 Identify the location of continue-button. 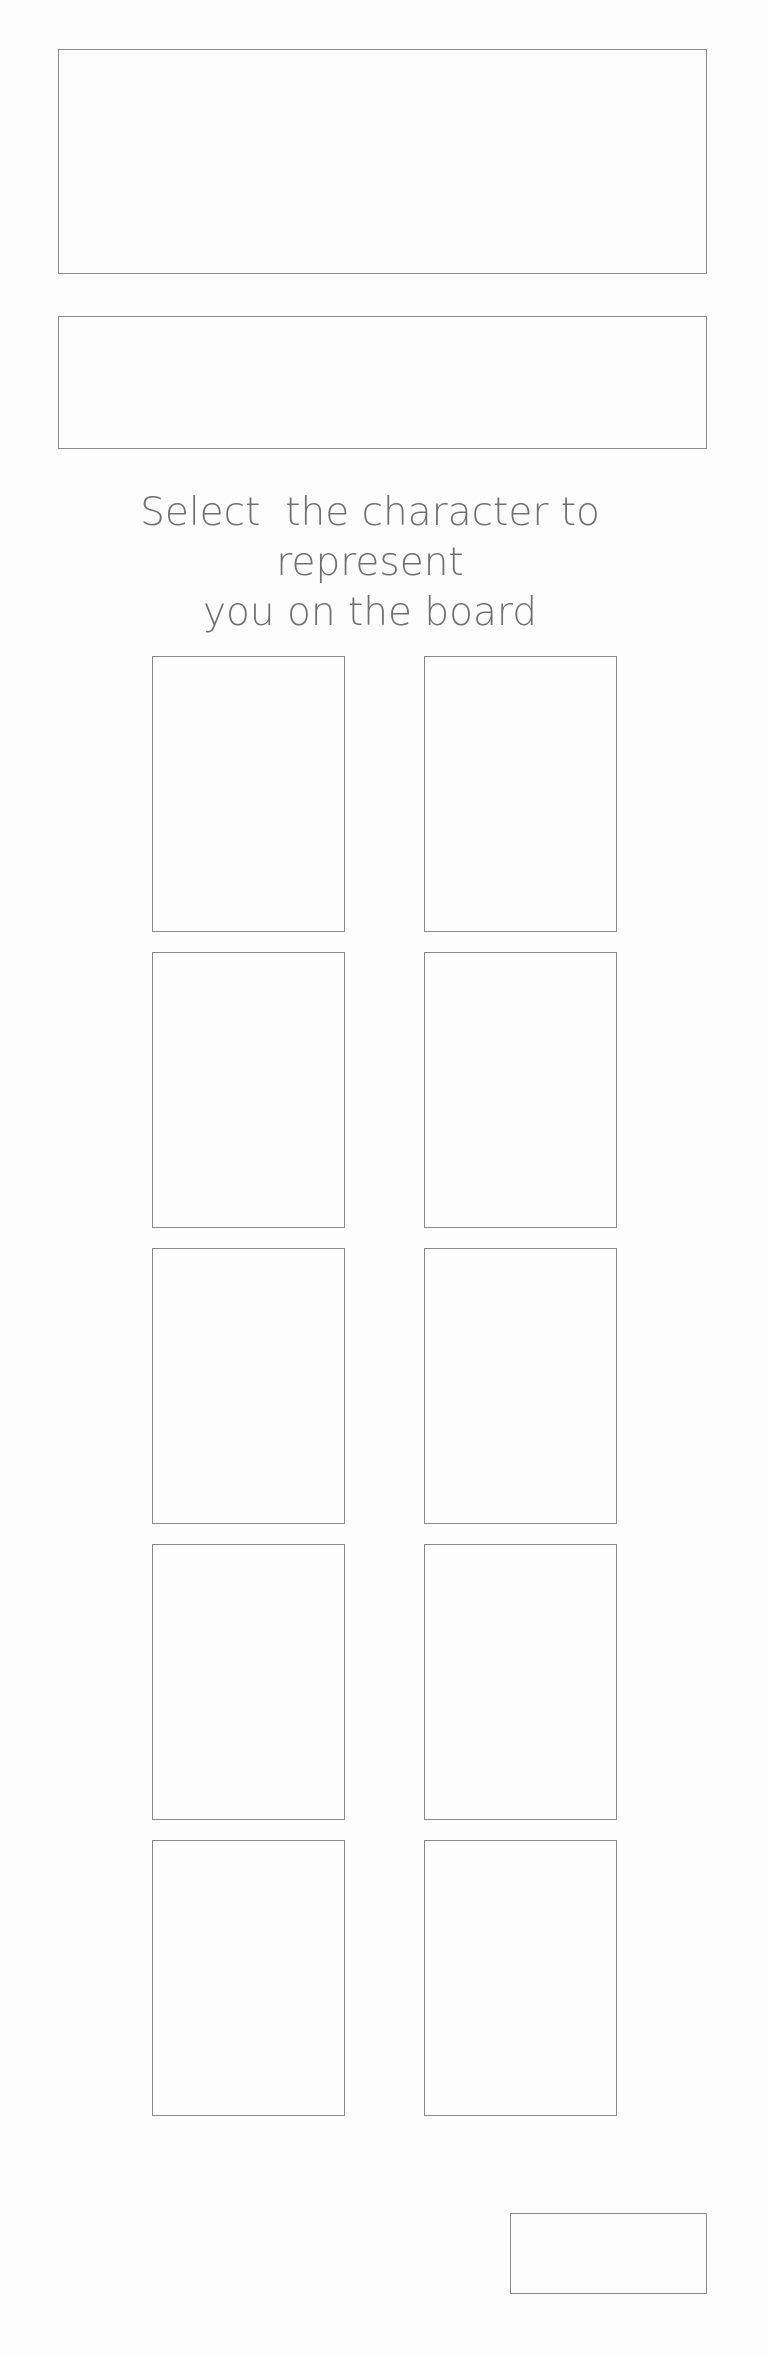
(608, 2253).